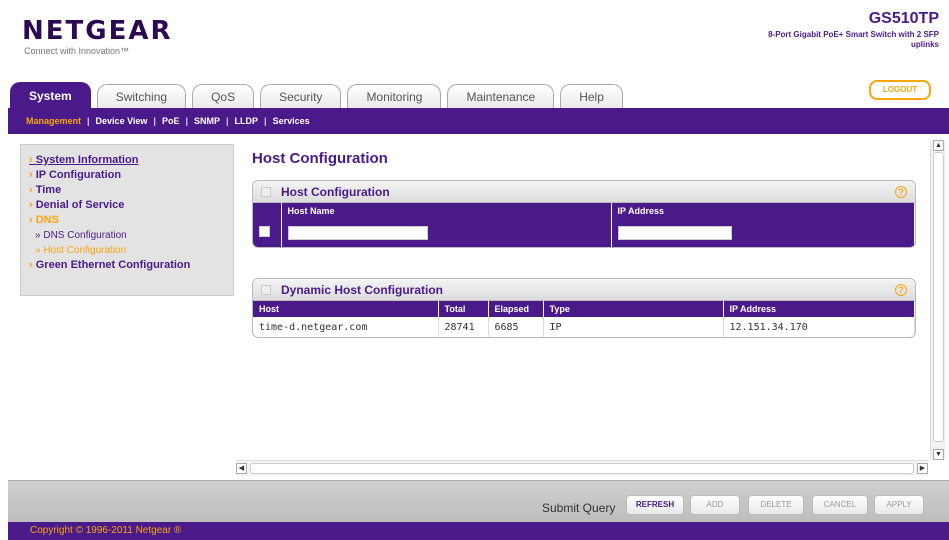 This screenshot has width=949, height=540. What do you see at coordinates (899, 505) in the screenshot?
I see `apply-button: APPLY` at bounding box center [899, 505].